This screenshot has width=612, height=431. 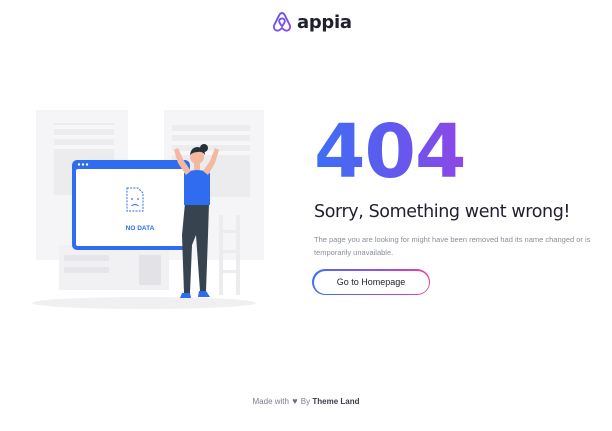 What do you see at coordinates (144, 303) in the screenshot?
I see `floor-shadow` at bounding box center [144, 303].